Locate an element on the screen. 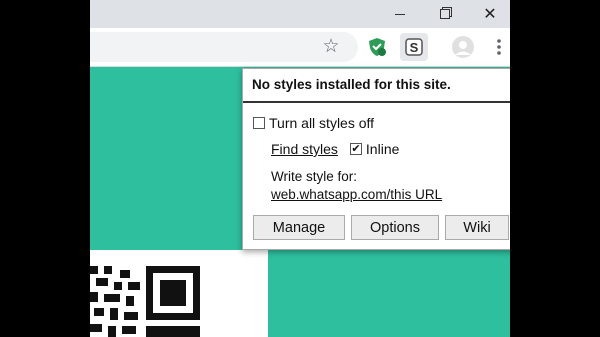 The width and height of the screenshot is (600, 337). inline-option: ✔ Inline is located at coordinates (374, 149).